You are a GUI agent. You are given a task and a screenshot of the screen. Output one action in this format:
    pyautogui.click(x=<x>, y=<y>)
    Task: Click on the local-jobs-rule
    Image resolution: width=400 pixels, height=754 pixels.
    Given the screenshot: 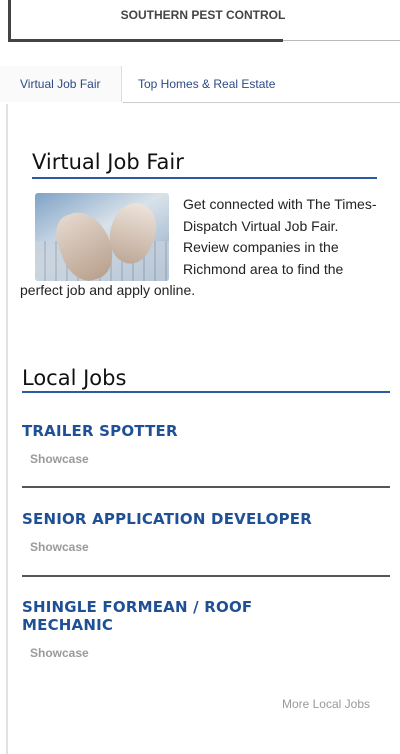 What is the action you would take?
    pyautogui.click(x=206, y=392)
    